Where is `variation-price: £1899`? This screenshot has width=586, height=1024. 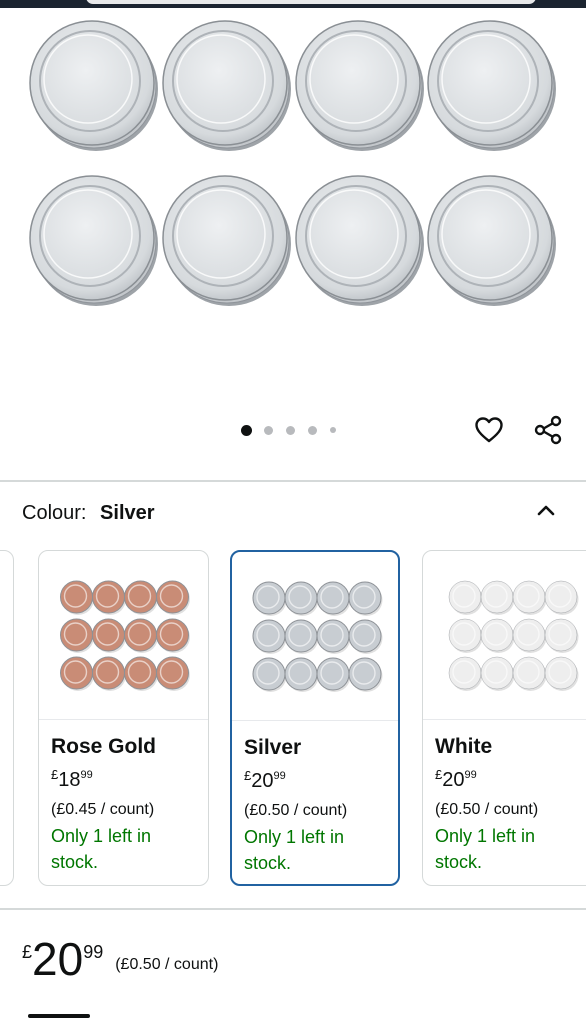
variation-price: £1899 is located at coordinates (72, 779).